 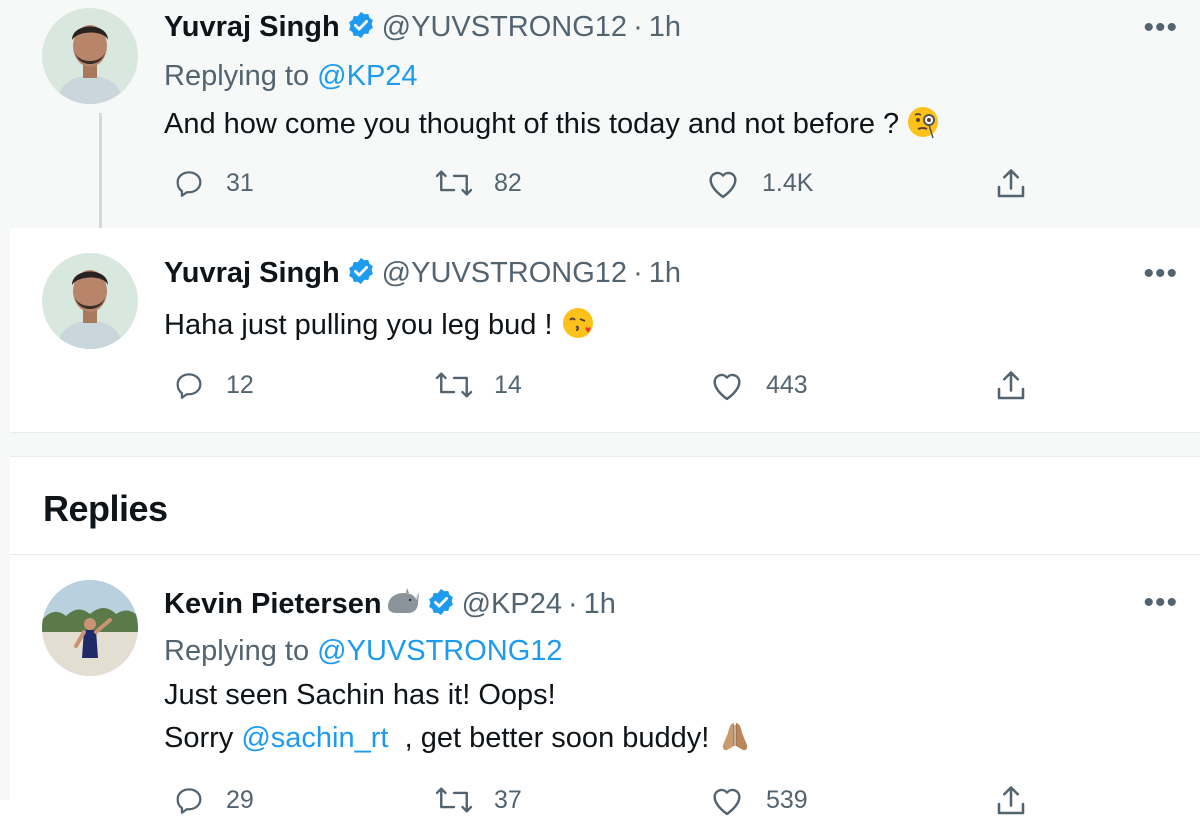 What do you see at coordinates (478, 183) in the screenshot?
I see `retweet-action: 82` at bounding box center [478, 183].